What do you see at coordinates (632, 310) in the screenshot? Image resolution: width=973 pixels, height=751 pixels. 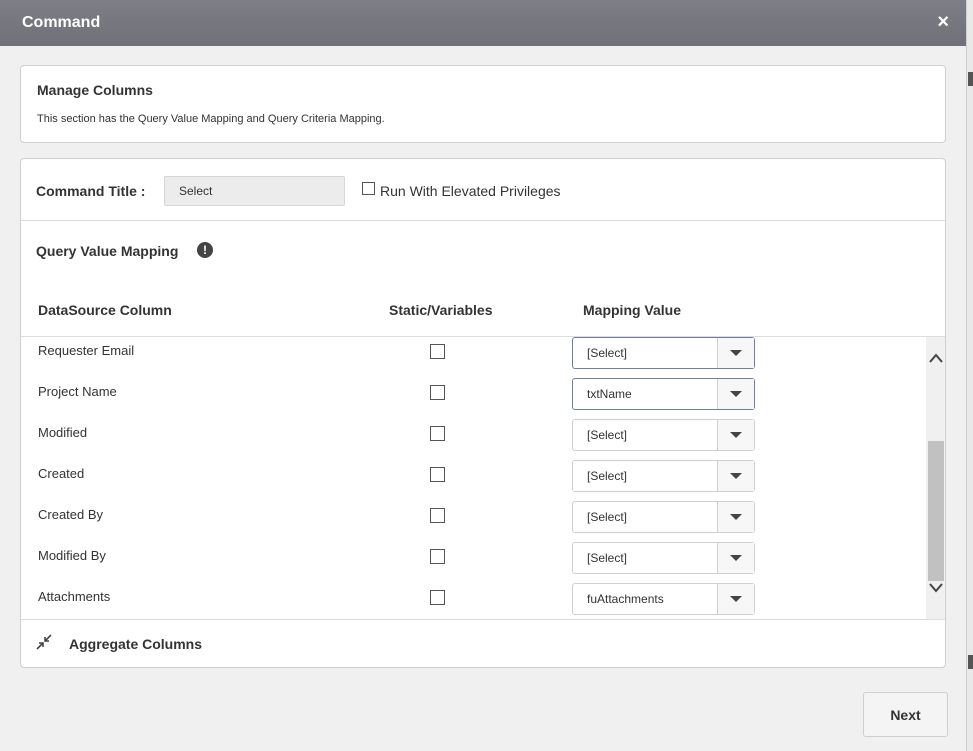 I see `header-mapping-value: Mapping Value` at bounding box center [632, 310].